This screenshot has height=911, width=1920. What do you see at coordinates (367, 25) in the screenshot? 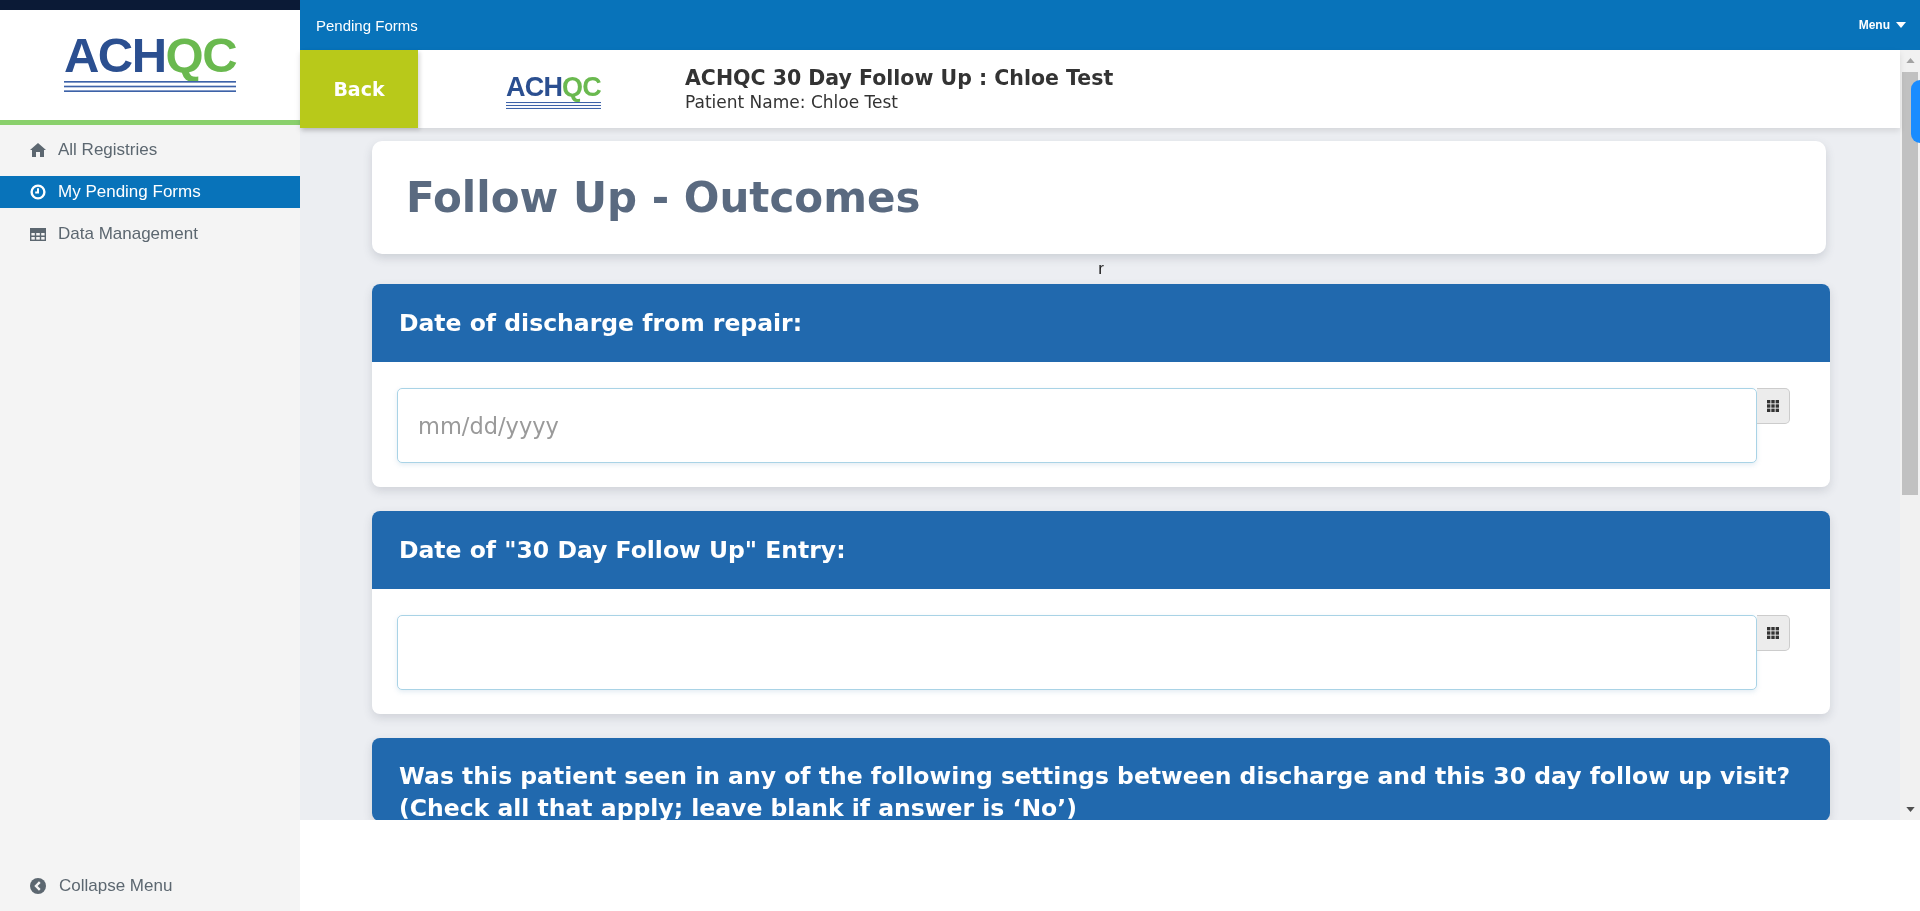
I see `top-bar-title: Pending Forms` at bounding box center [367, 25].